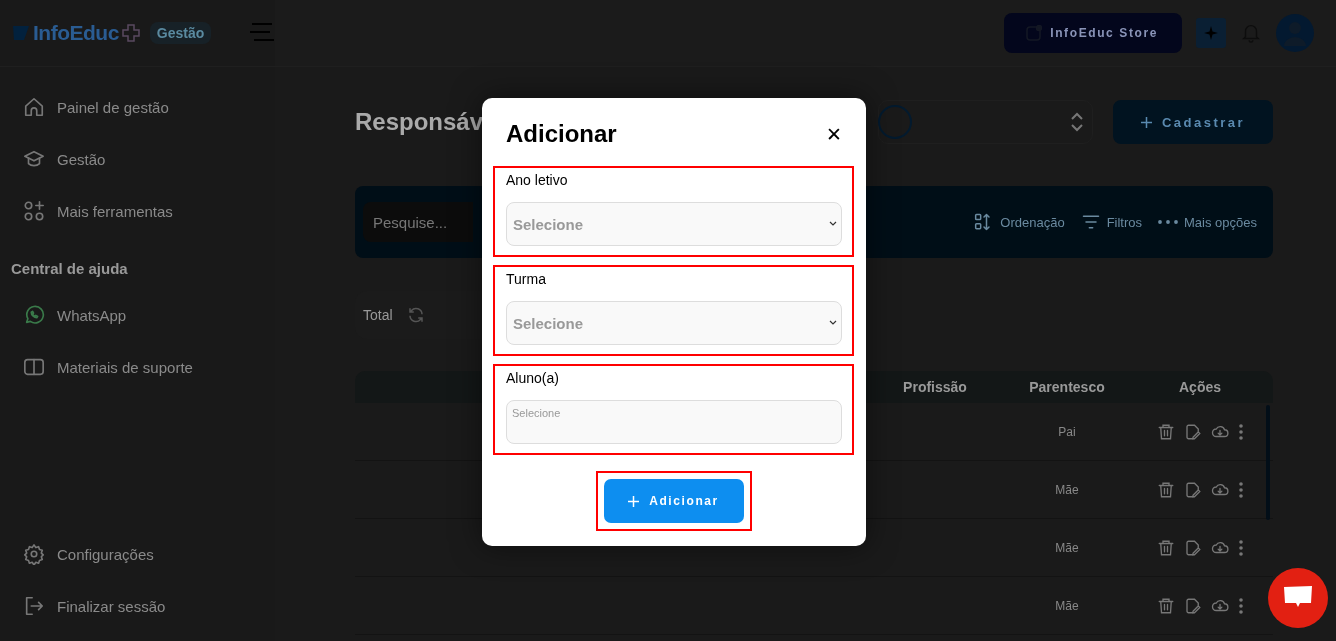 Image resolution: width=1336 pixels, height=641 pixels. What do you see at coordinates (34, 315) in the screenshot?
I see `whatsapp-icon` at bounding box center [34, 315].